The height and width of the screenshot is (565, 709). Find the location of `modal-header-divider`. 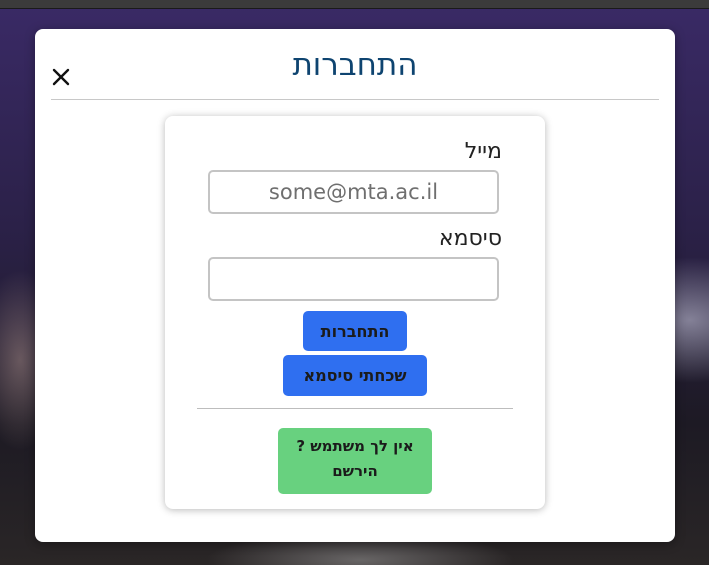

modal-header-divider is located at coordinates (355, 99).